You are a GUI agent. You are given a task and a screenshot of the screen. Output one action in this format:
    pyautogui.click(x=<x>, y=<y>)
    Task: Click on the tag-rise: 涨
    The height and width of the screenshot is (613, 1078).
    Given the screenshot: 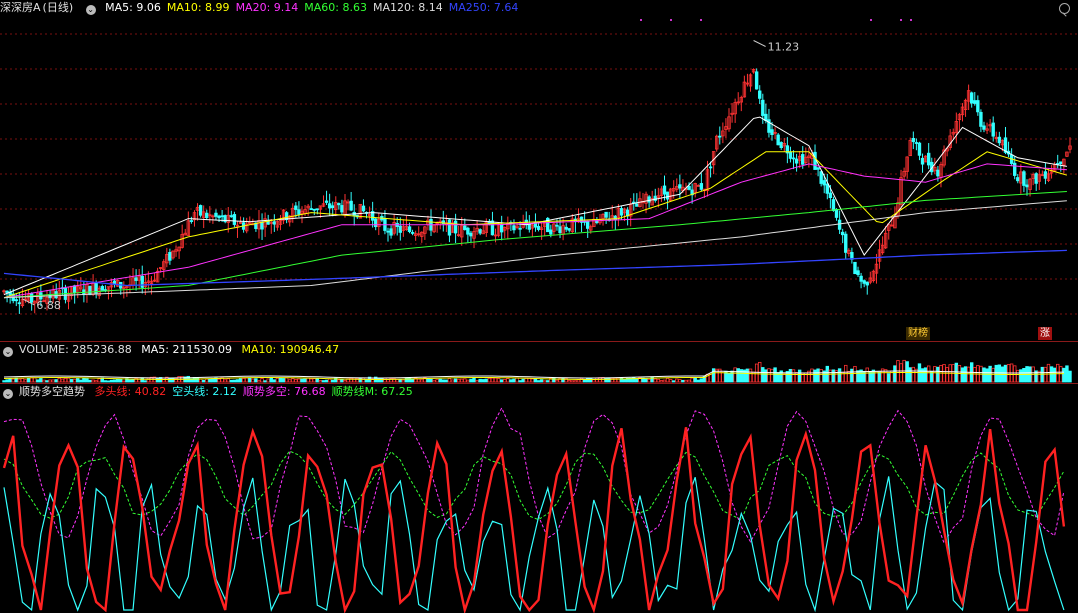 What is the action you would take?
    pyautogui.click(x=1045, y=333)
    